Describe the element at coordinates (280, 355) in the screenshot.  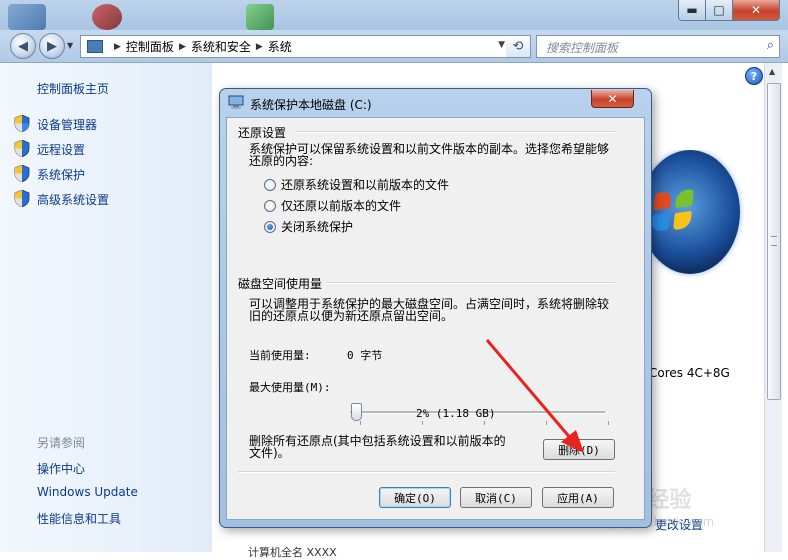
I see `current-usage-label: 当前使用量:` at that location.